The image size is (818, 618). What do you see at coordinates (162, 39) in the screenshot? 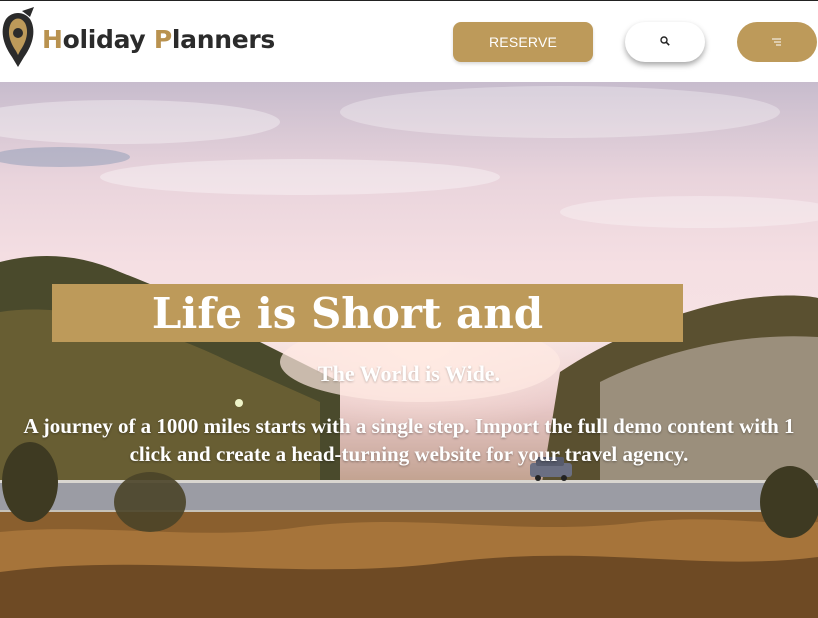
I see `logo-letter-p: P` at bounding box center [162, 39].